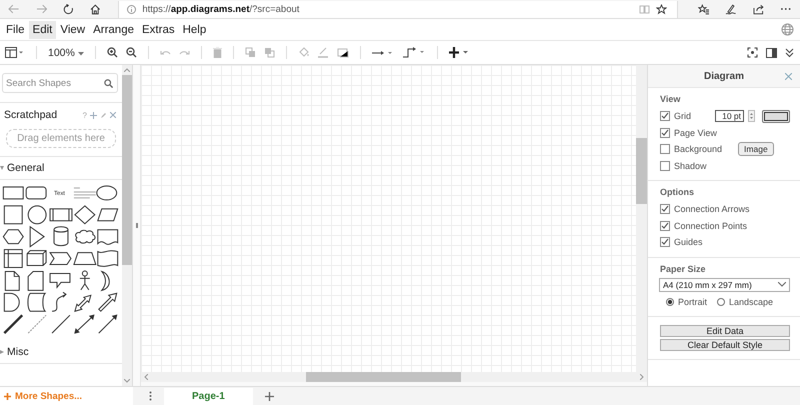 Image resolution: width=800 pixels, height=405 pixels. What do you see at coordinates (158, 29) in the screenshot?
I see `menu-item: Extras` at bounding box center [158, 29].